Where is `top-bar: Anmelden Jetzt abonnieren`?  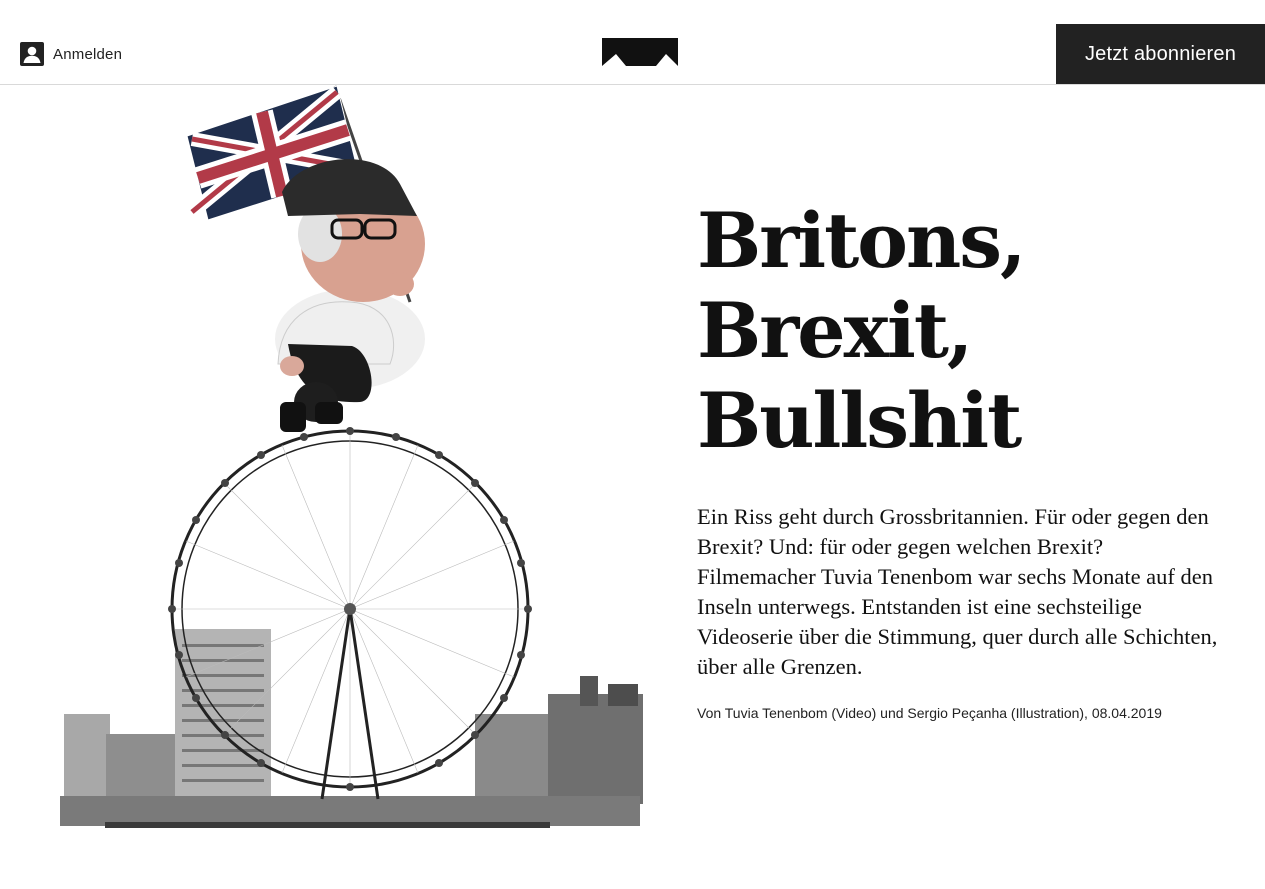 top-bar: Anmelden Jetzt abonnieren is located at coordinates (632, 42).